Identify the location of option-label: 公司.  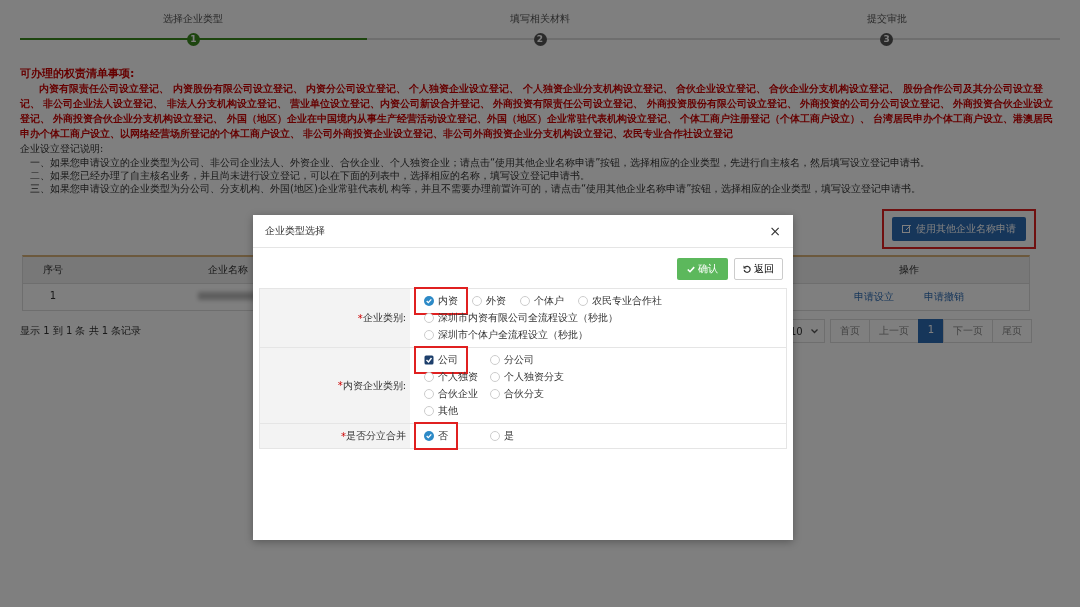
(448, 360).